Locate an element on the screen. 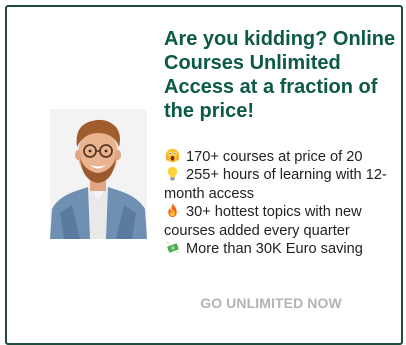 Image resolution: width=406 pixels, height=345 pixels. feature-item: 170+ courses at price of 20 is located at coordinates (284, 157).